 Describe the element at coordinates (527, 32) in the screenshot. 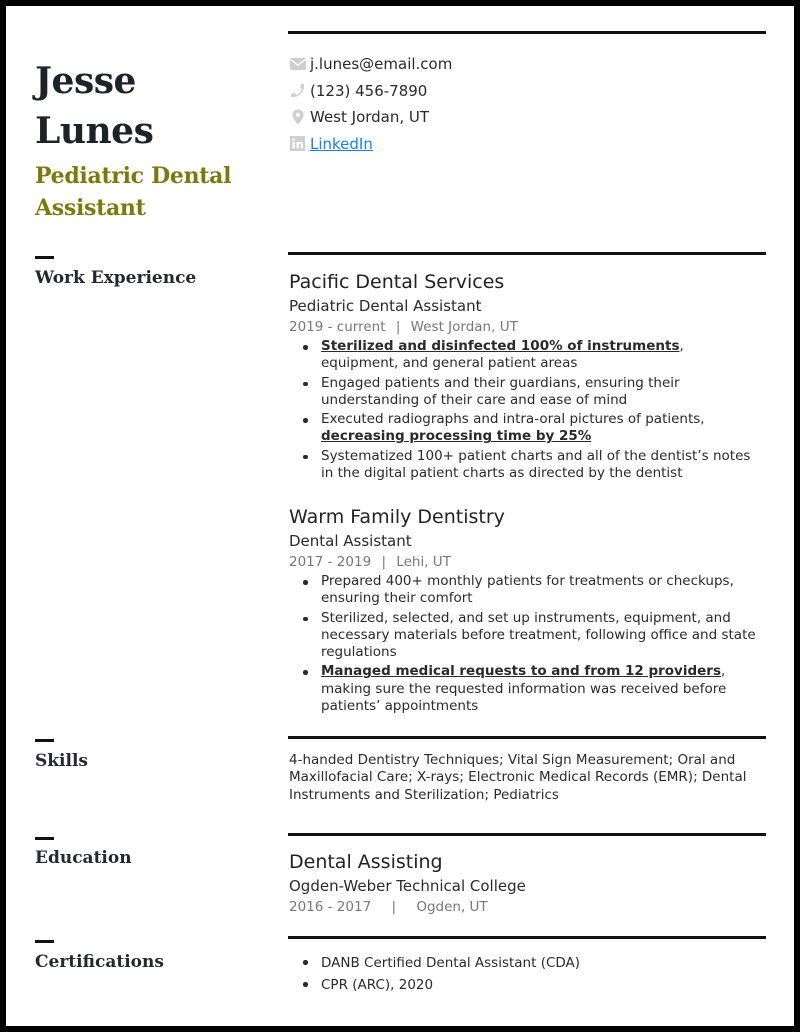

I see `divider-contact` at that location.